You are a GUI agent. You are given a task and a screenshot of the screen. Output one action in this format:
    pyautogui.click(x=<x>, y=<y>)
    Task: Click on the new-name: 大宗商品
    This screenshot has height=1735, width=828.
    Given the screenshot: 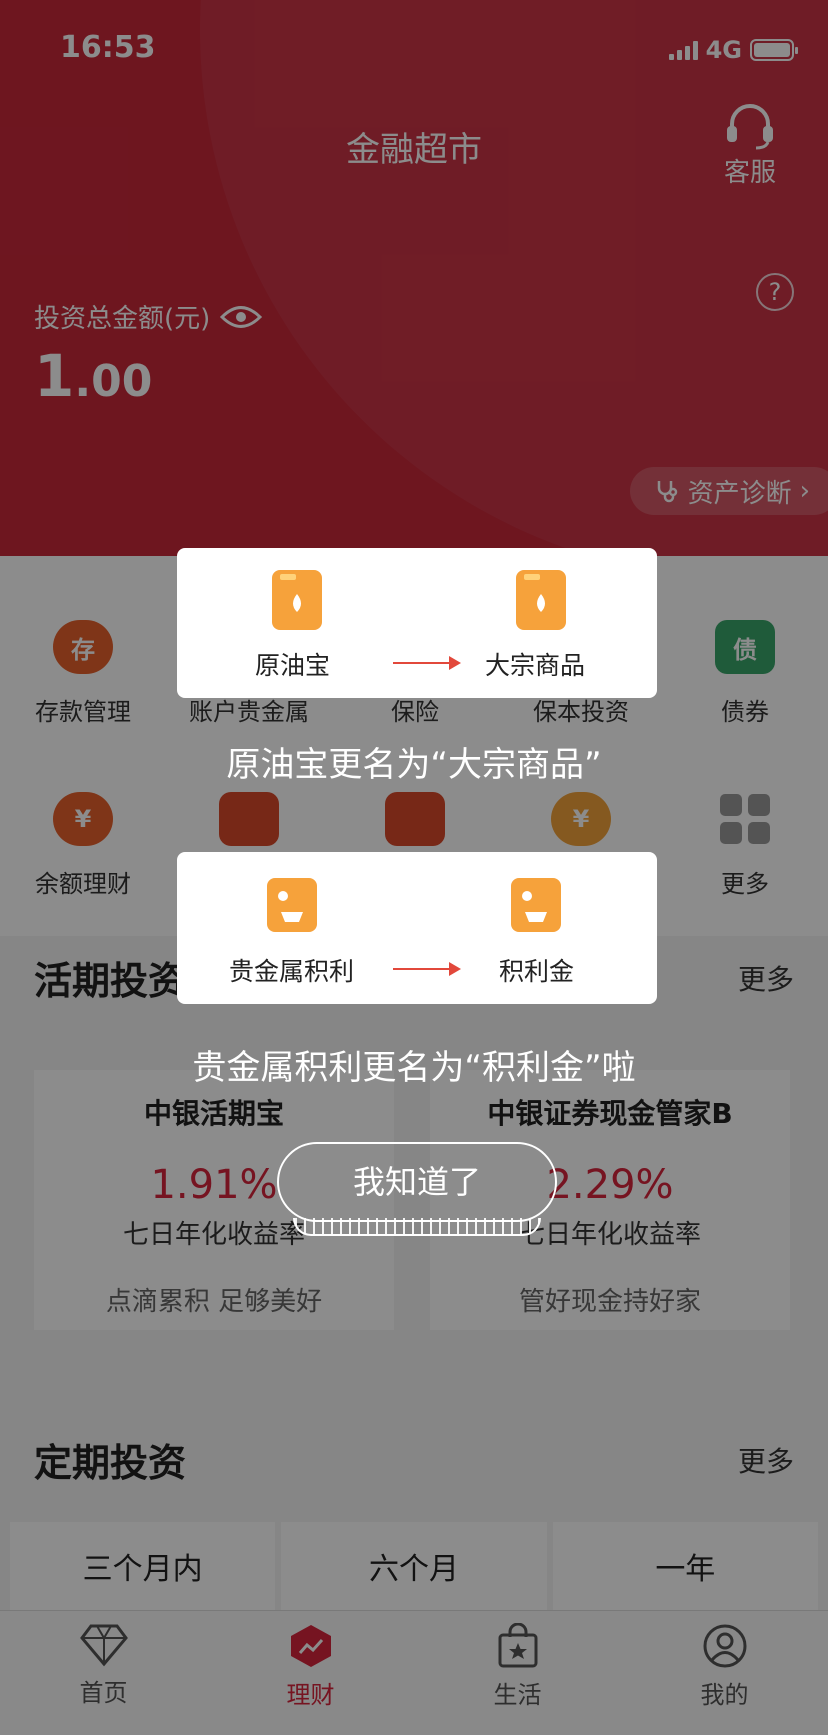 What is the action you would take?
    pyautogui.click(x=535, y=665)
    